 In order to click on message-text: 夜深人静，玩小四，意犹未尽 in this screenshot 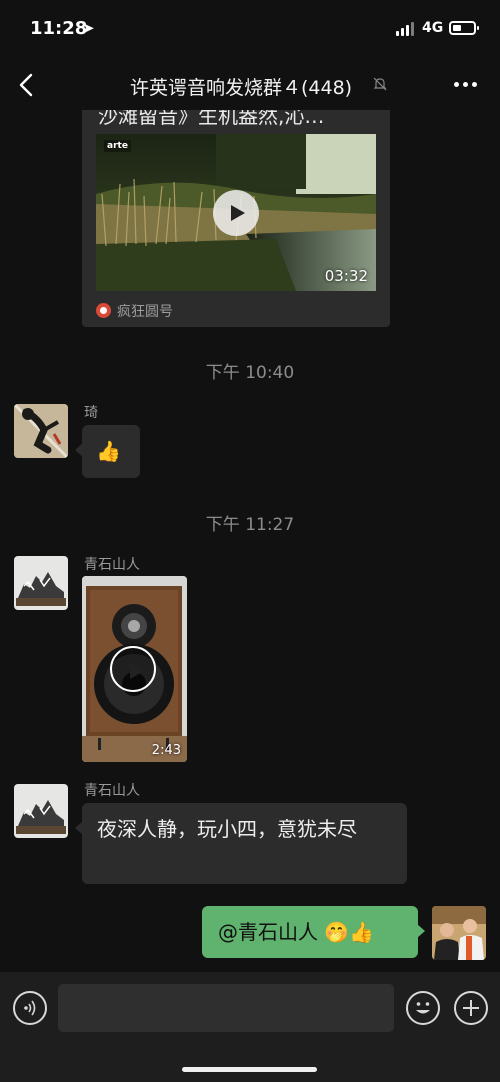, I will do `click(227, 829)`.